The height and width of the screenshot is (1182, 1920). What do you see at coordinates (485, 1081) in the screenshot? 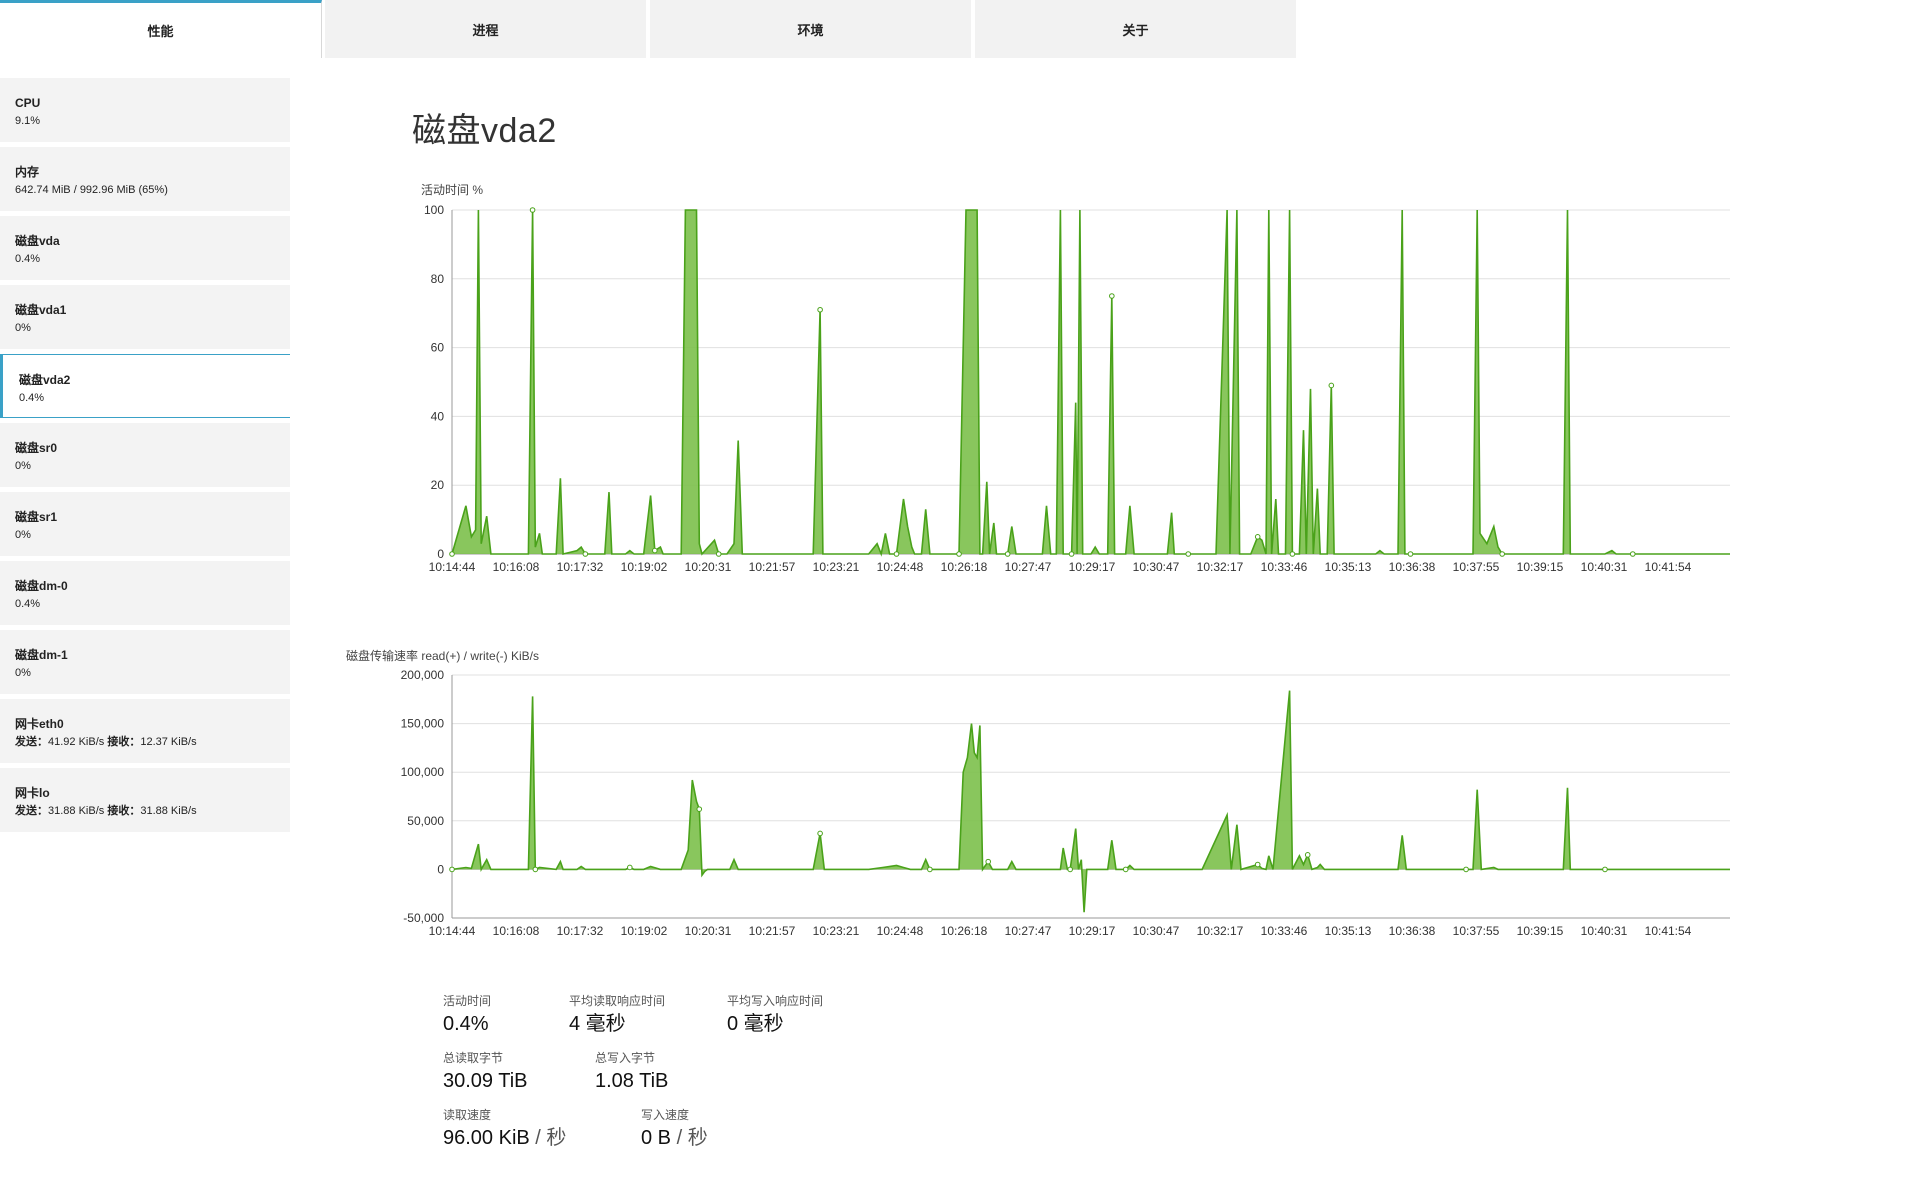
I see `stat-value: 30.09 TiB` at bounding box center [485, 1081].